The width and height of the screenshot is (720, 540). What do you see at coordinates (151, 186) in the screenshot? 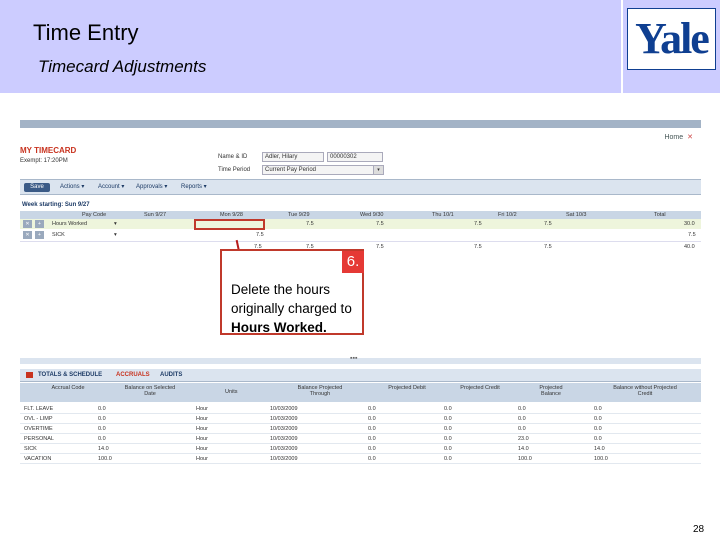
I see `approvals-menu: Approvals ▾` at bounding box center [151, 186].